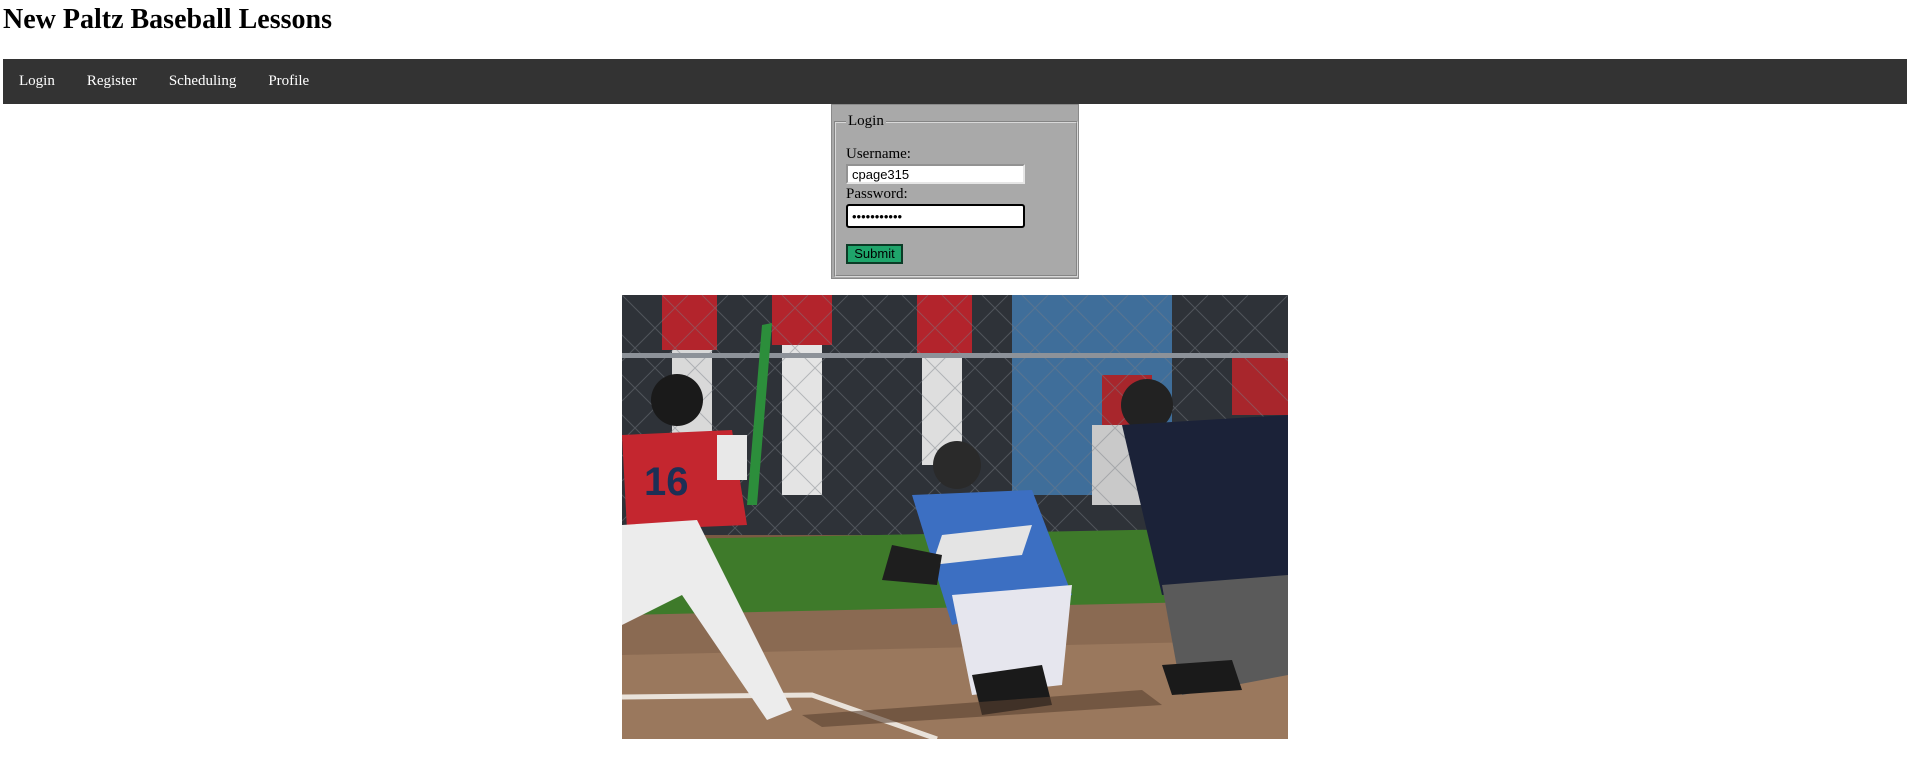  I want to click on login-legend: Login, so click(866, 121).